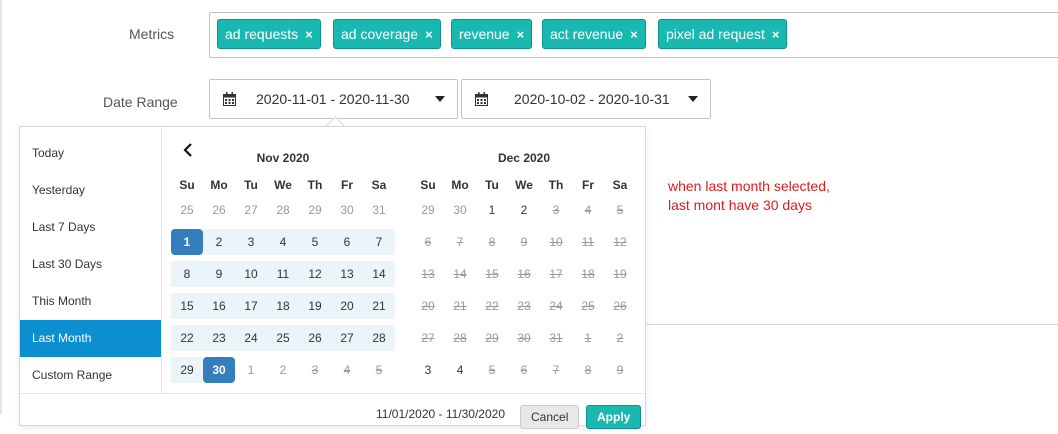 Image resolution: width=1058 pixels, height=434 pixels. I want to click on calendar-day: 15, so click(187, 306).